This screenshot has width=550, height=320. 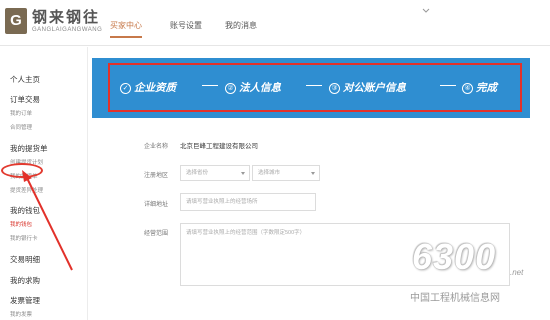 I want to click on sidebar-item-home: 个人主页, so click(x=25, y=79).